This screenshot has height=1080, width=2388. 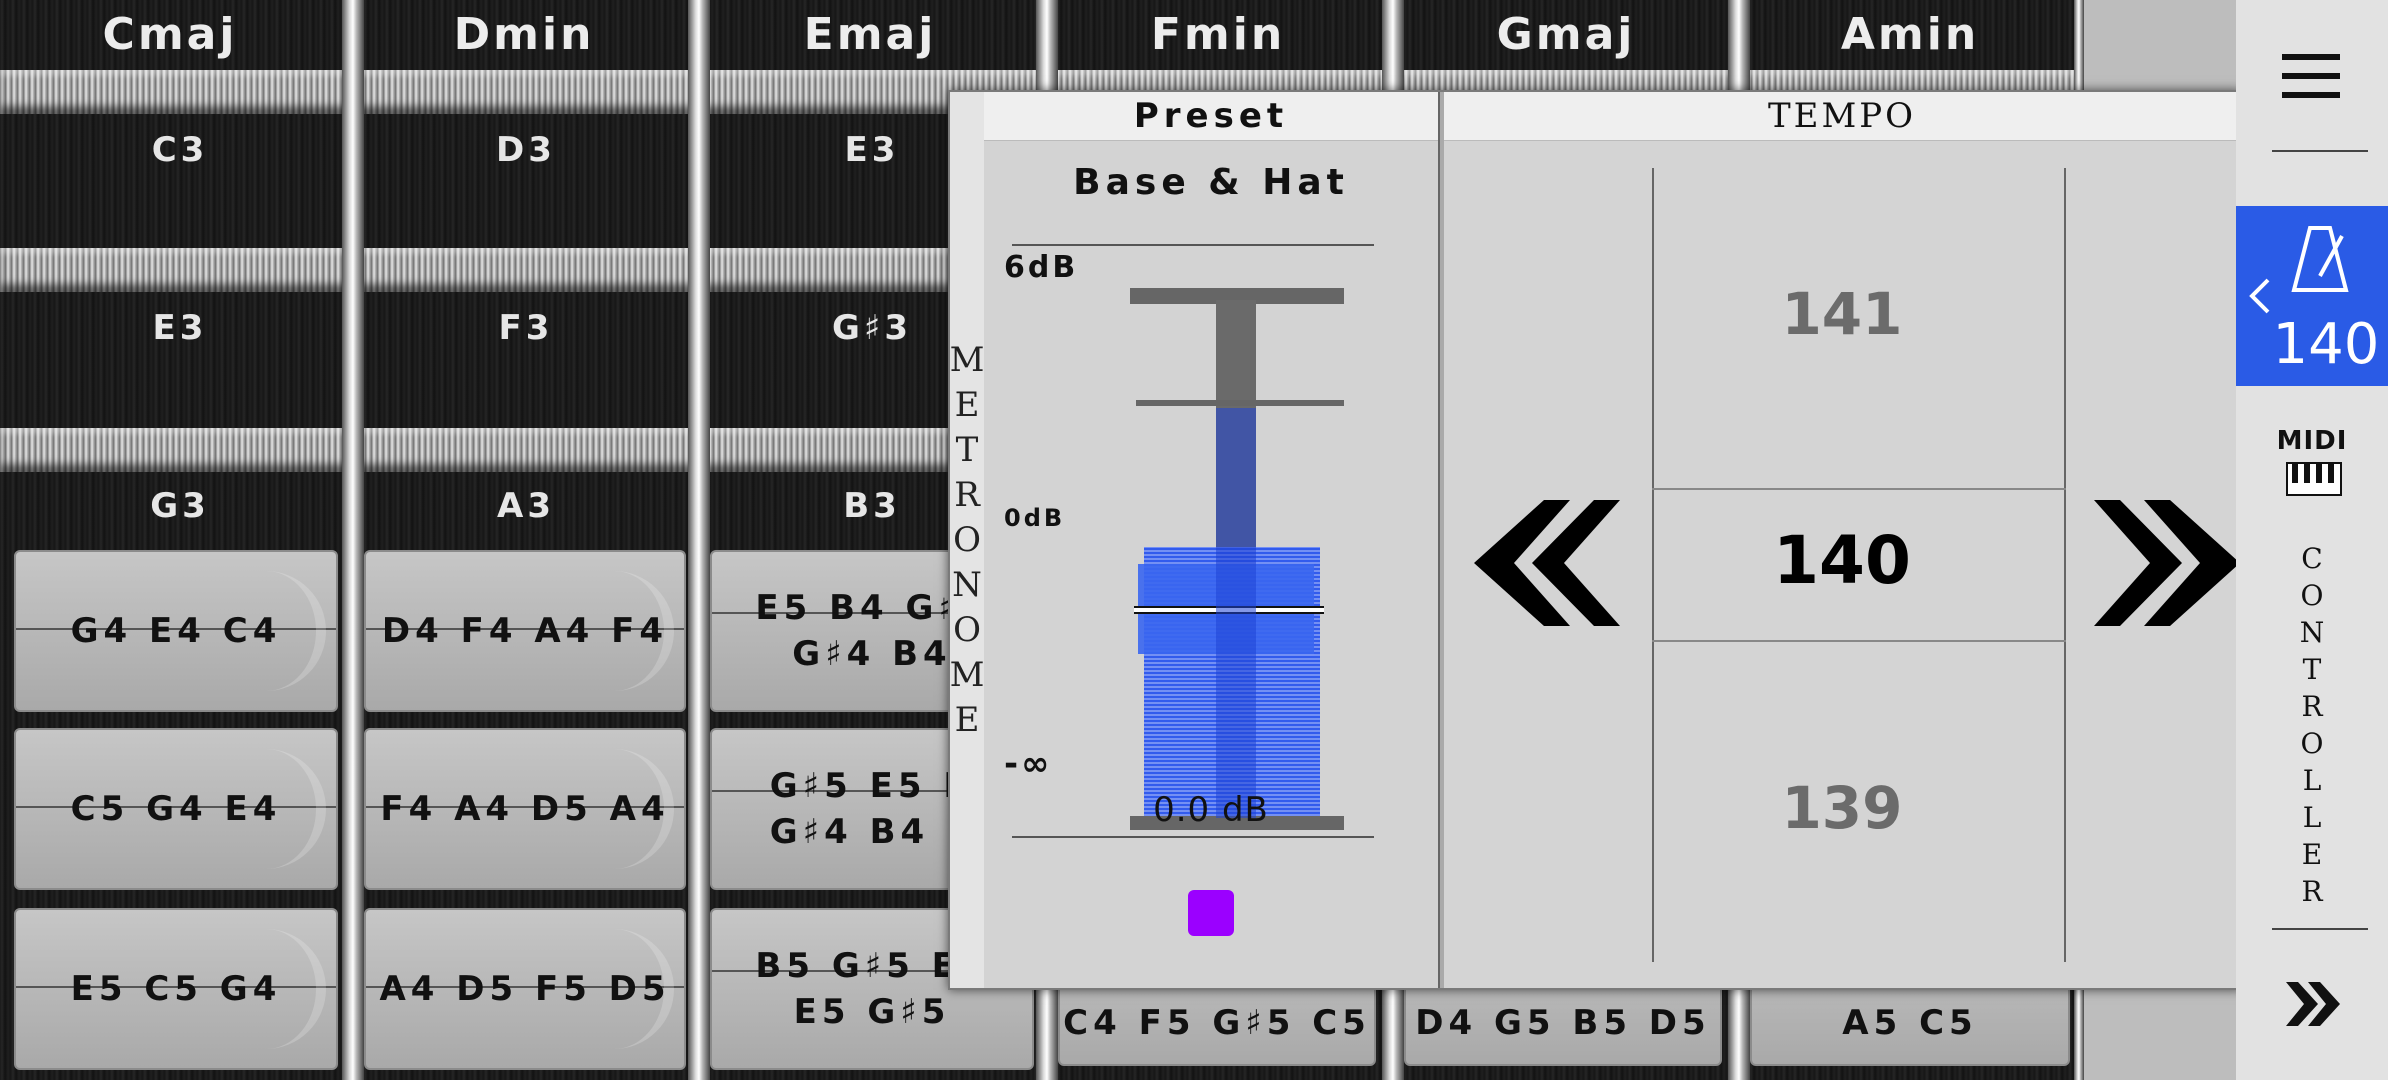 What do you see at coordinates (1211, 913) in the screenshot?
I see `accent-color-button` at bounding box center [1211, 913].